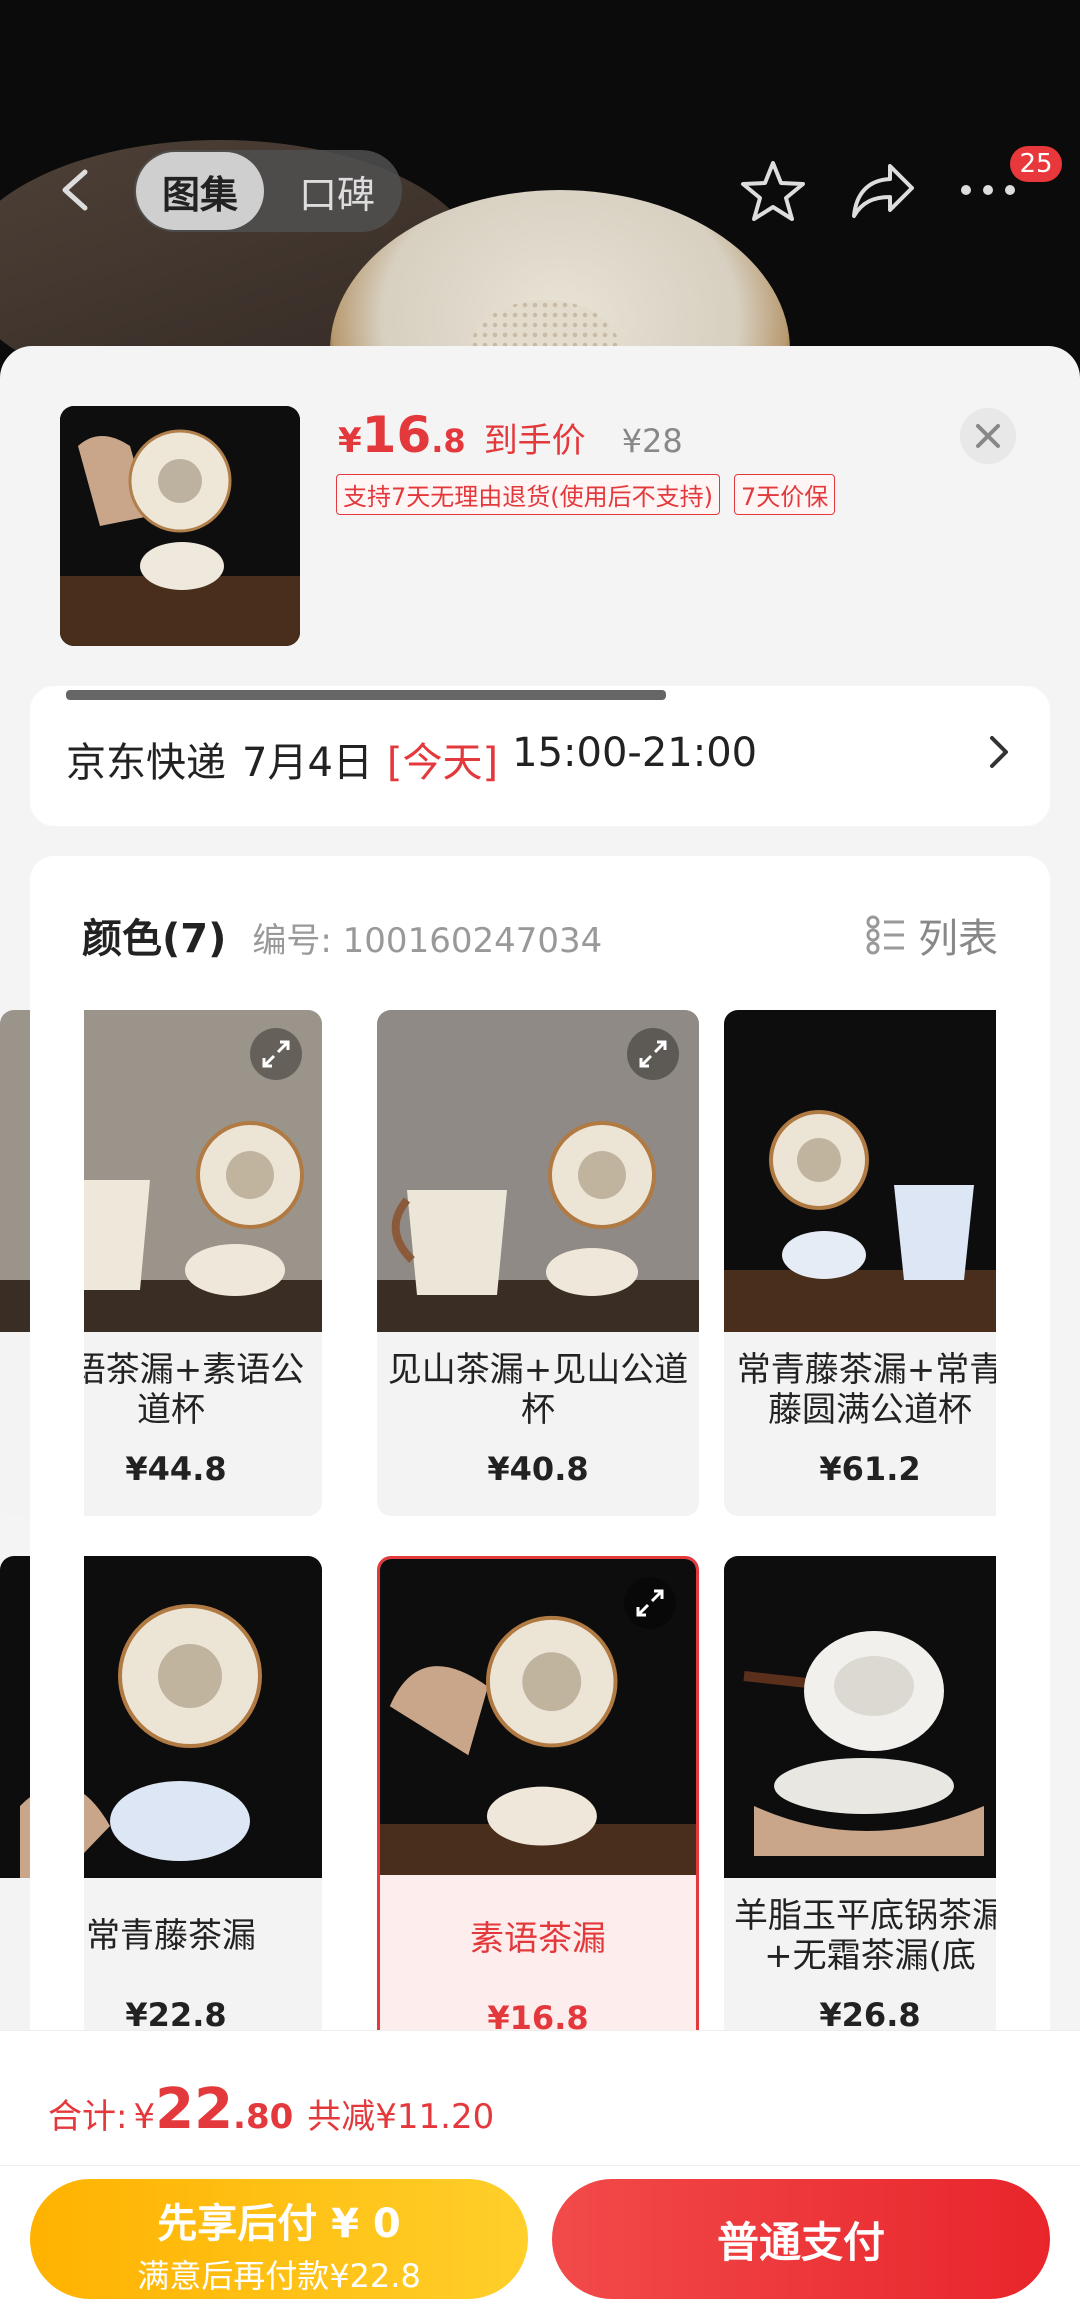 The height and width of the screenshot is (2311, 1080). Describe the element at coordinates (1036, 164) in the screenshot. I see `notification-badge: 25` at that location.